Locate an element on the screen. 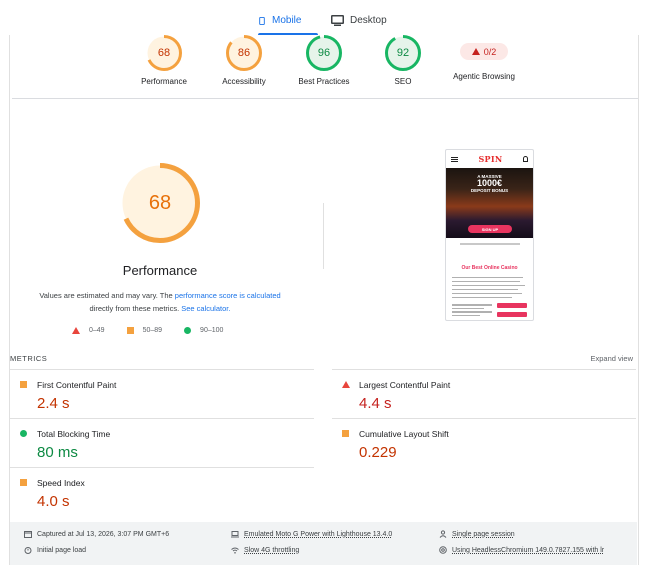 Image resolution: width=649 pixels, height=565 pixels. metric-label: Total Blocking Time is located at coordinates (74, 434).